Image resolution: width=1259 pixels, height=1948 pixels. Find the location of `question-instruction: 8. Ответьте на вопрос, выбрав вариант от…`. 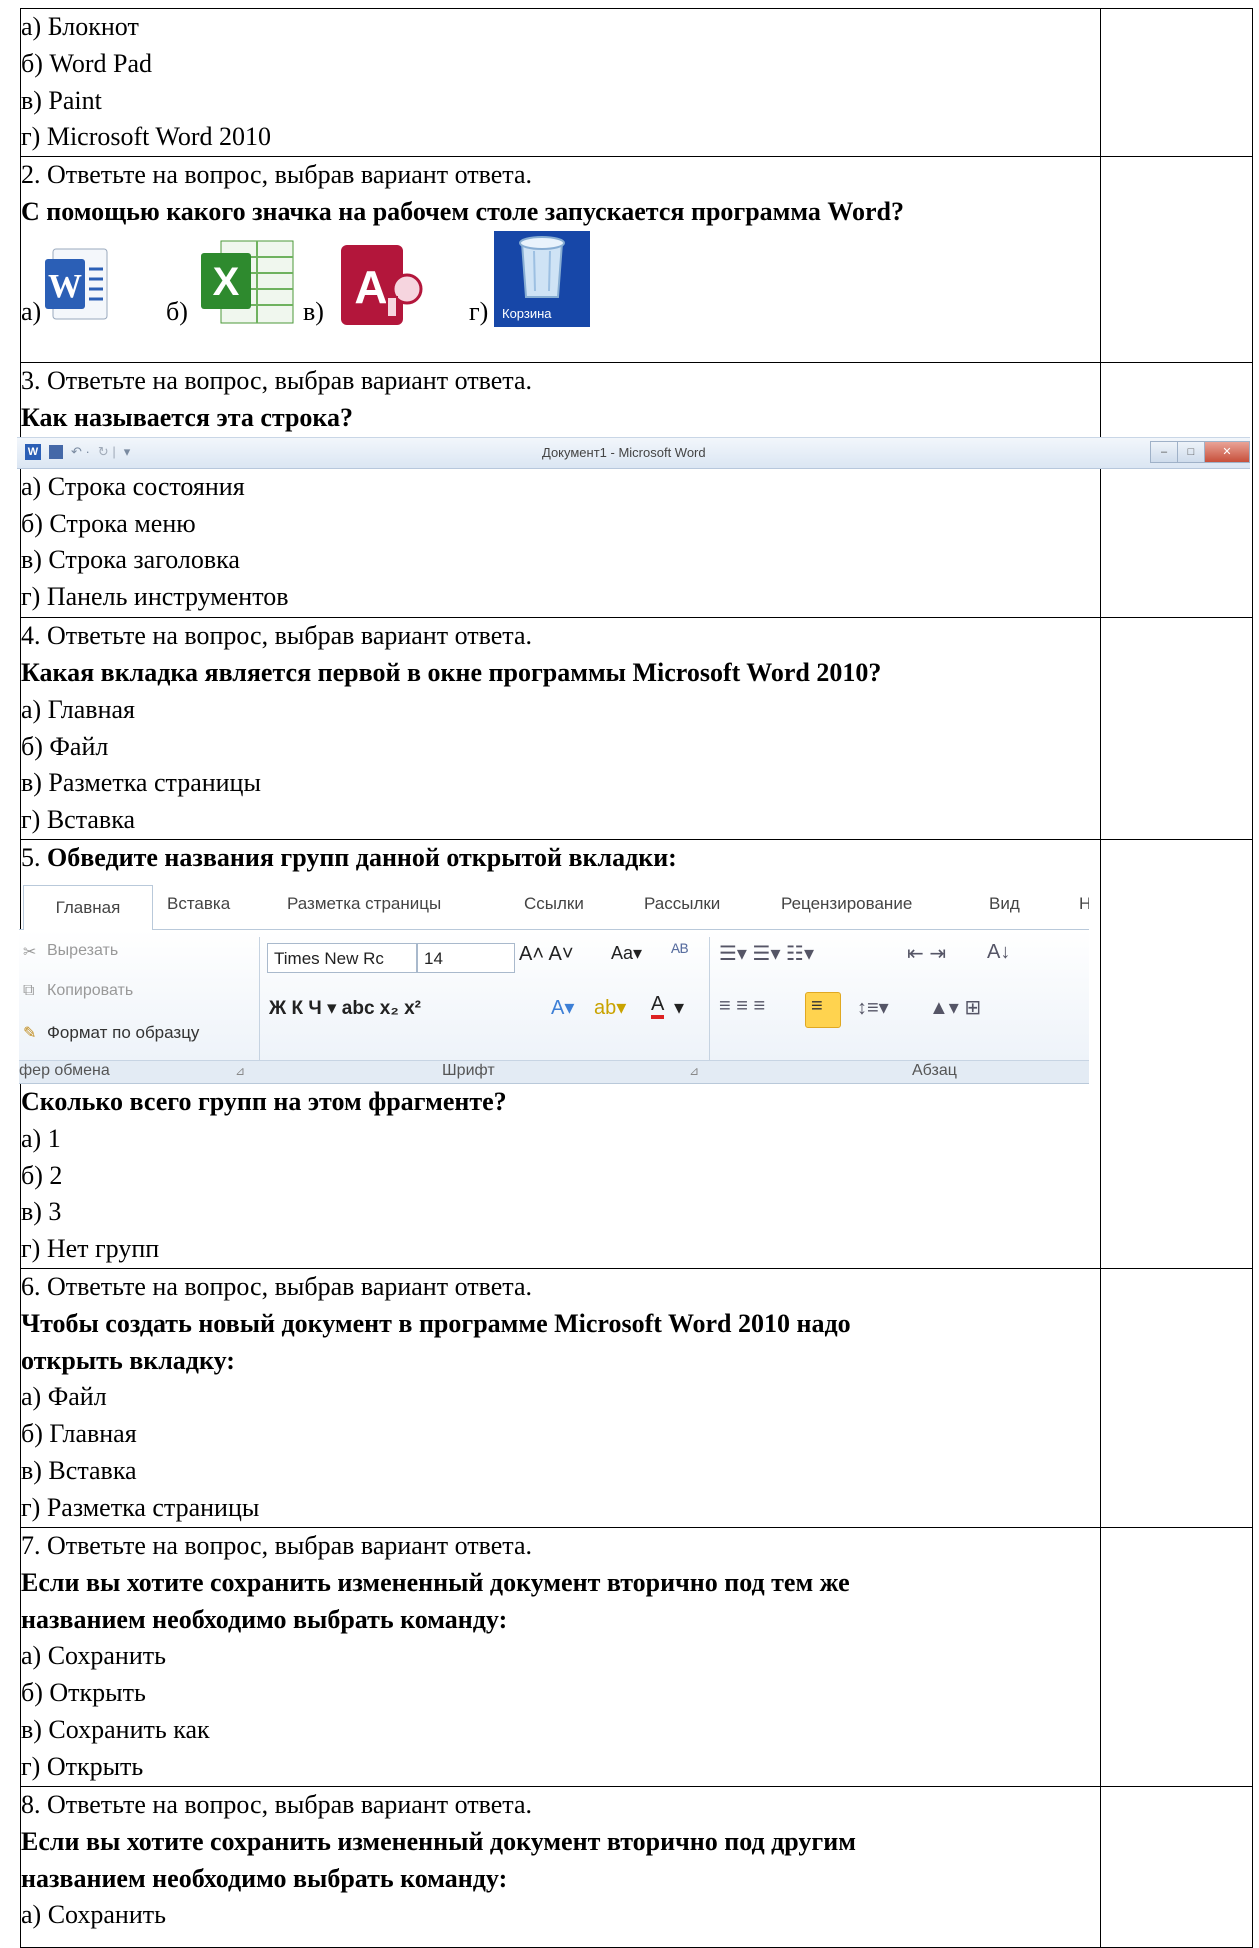

question-instruction: 8. Ответьте на вопрос, выбрав вариант от… is located at coordinates (276, 1804).